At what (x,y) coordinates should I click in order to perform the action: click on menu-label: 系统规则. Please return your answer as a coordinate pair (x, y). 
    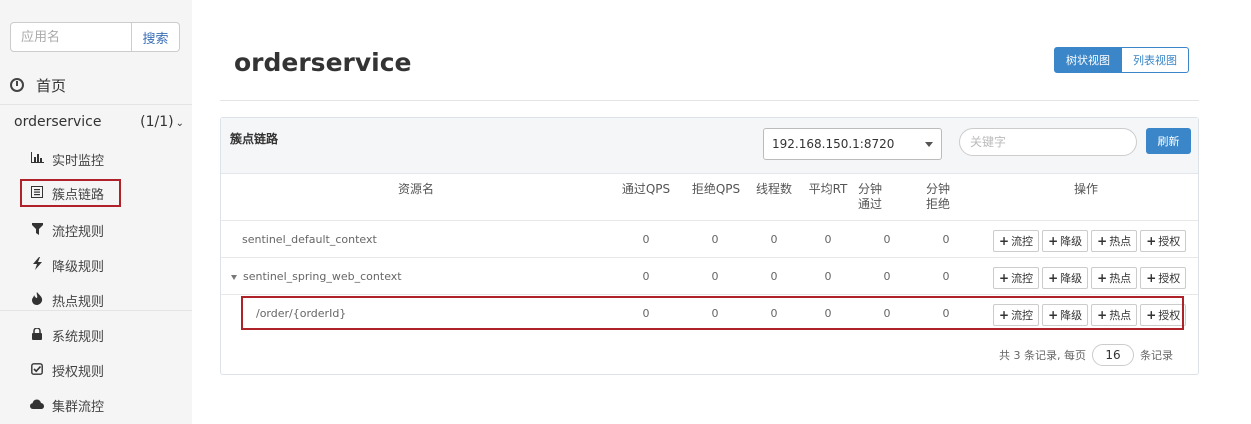
    Looking at the image, I should click on (78, 337).